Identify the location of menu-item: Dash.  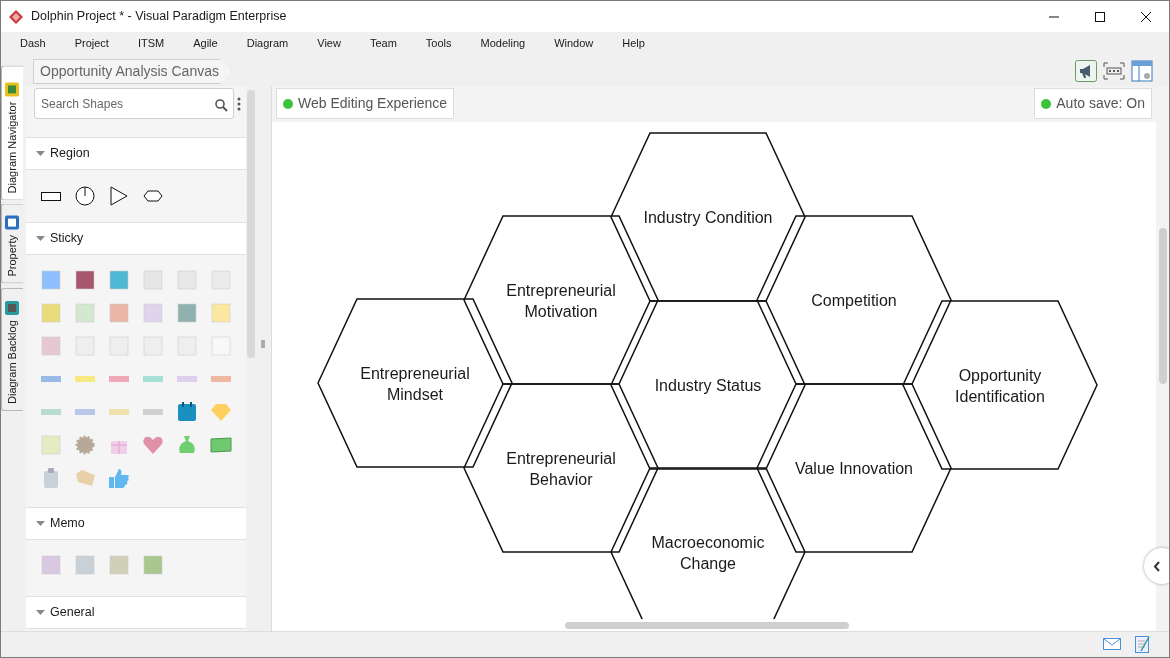
(33, 43).